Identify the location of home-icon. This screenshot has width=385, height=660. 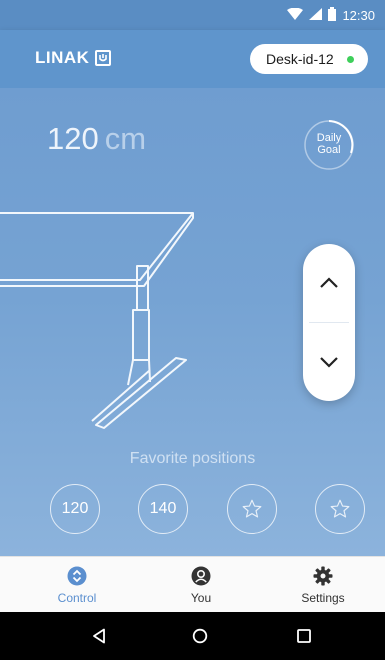
(200, 636).